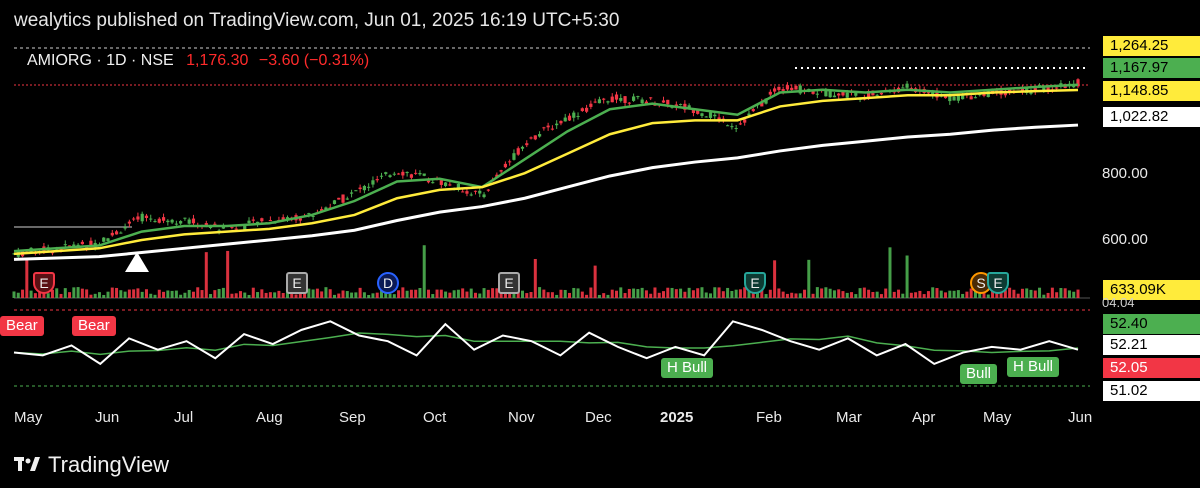 The width and height of the screenshot is (1200, 488). What do you see at coordinates (1151, 368) in the screenshot?
I see `rsi-label-3: 52.05` at bounding box center [1151, 368].